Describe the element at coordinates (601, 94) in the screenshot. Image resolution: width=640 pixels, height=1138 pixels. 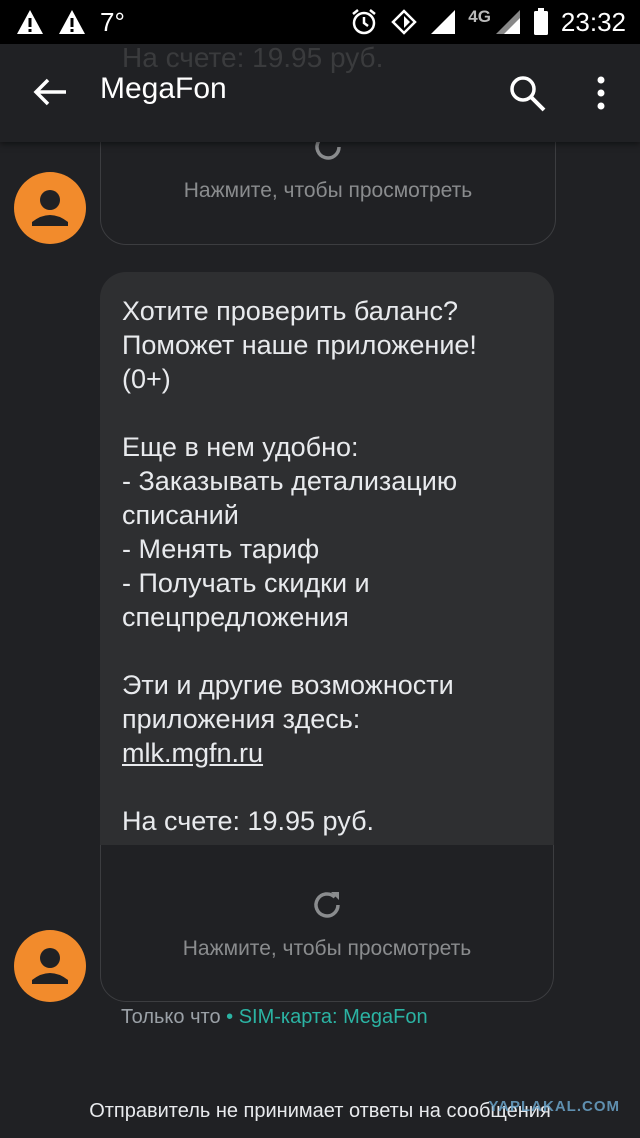
I see `more-options-icon` at that location.